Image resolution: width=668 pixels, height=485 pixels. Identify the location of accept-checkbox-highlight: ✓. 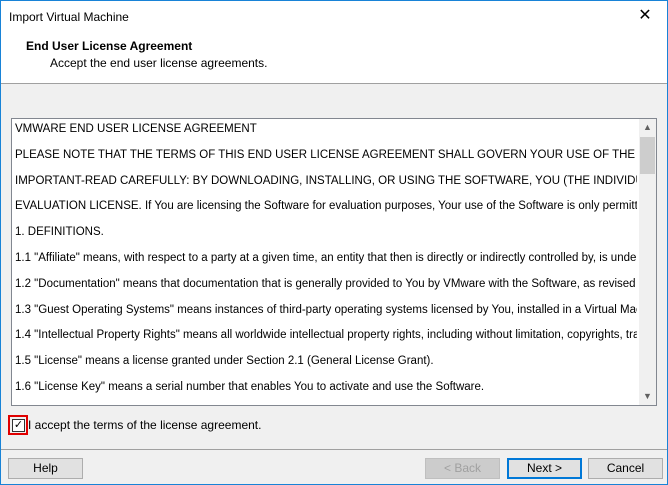
(18, 425).